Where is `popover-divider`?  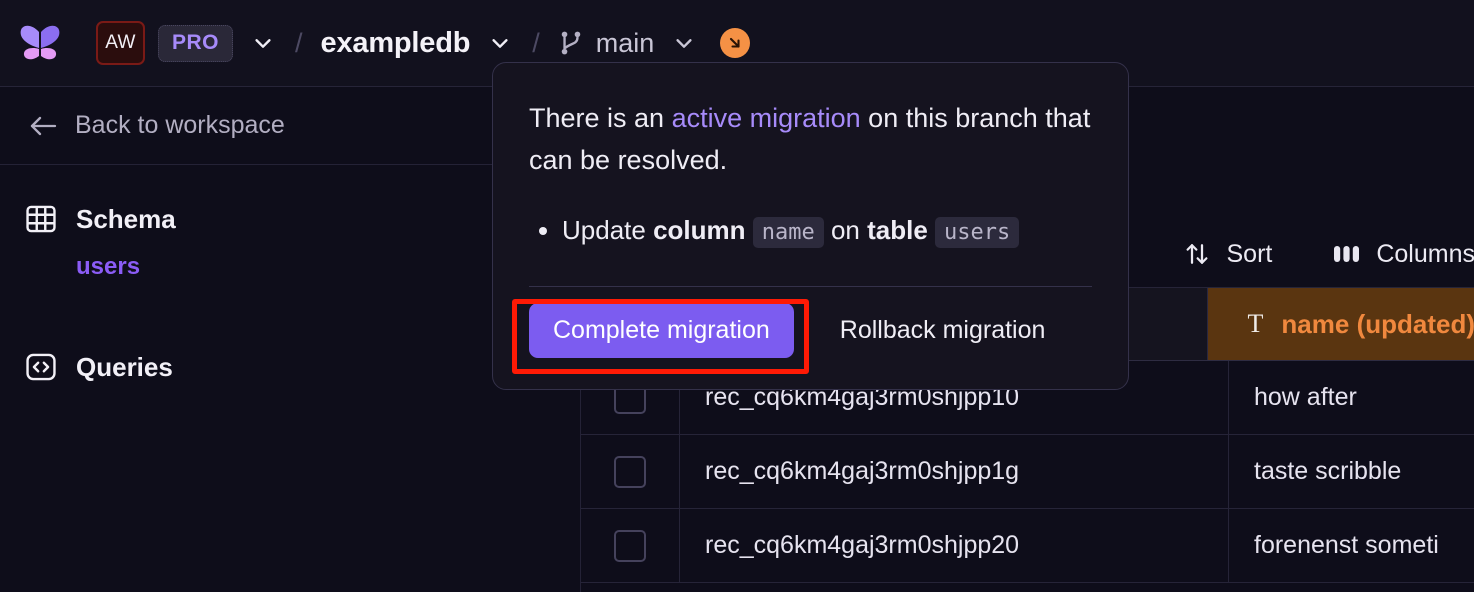 popover-divider is located at coordinates (810, 287).